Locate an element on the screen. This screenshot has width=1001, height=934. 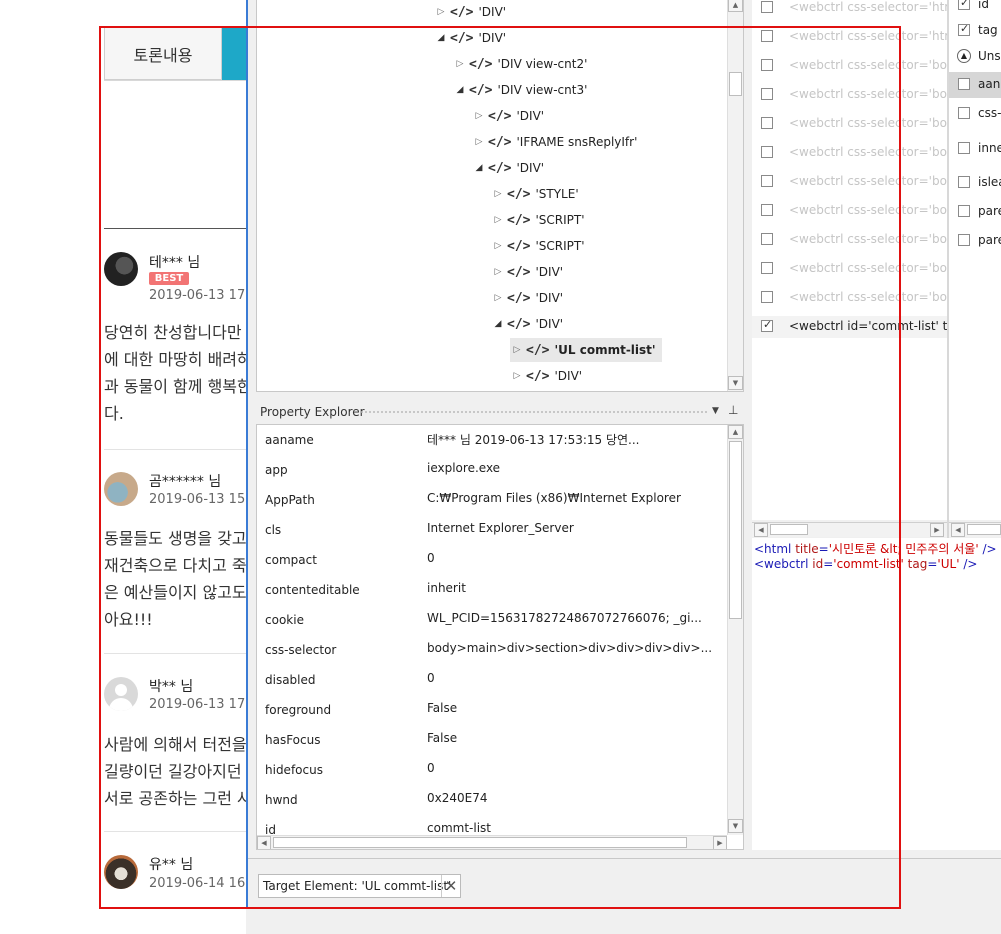
property-hscrollbar: ◀ ▶ is located at coordinates (492, 842).